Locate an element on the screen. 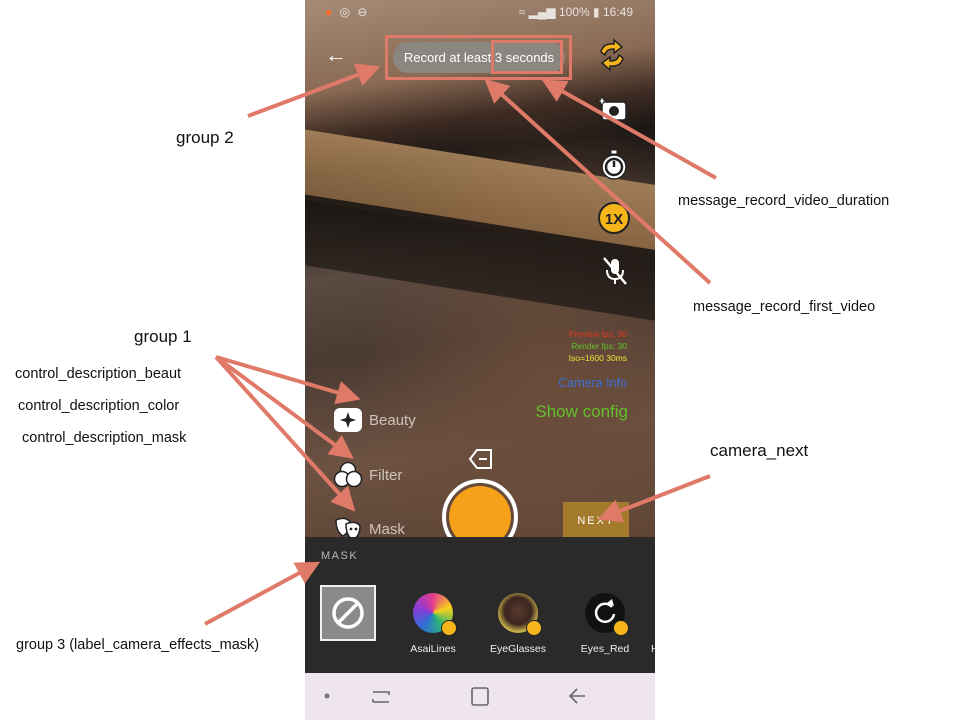  arrow-mask is located at coordinates (285, 433).